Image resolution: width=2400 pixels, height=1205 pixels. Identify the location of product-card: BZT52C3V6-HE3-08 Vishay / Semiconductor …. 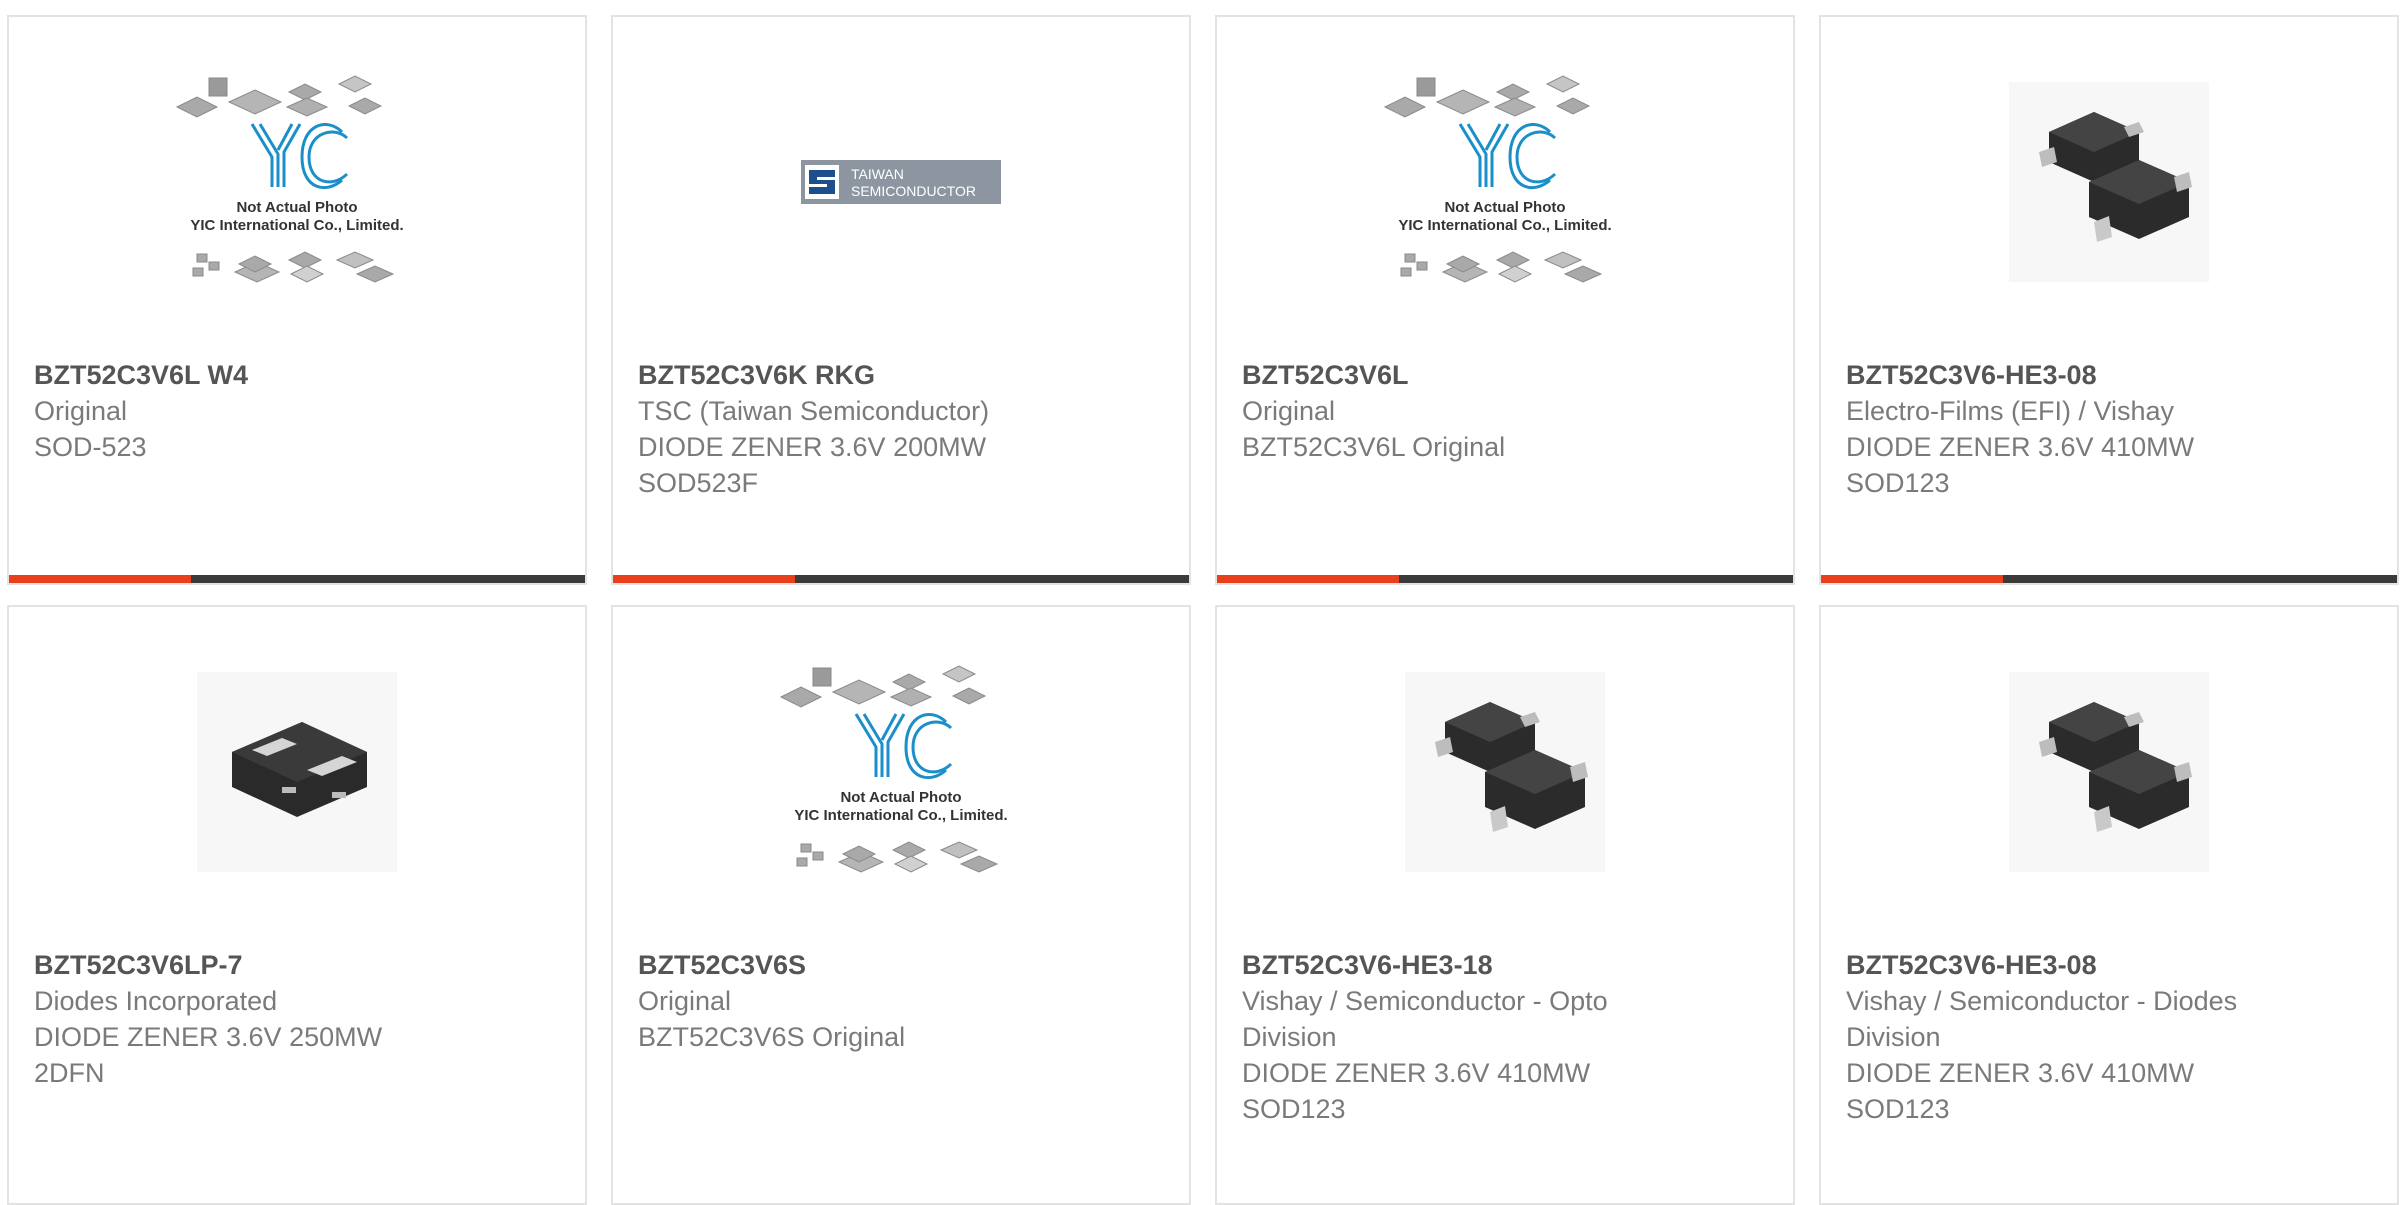
(2109, 905).